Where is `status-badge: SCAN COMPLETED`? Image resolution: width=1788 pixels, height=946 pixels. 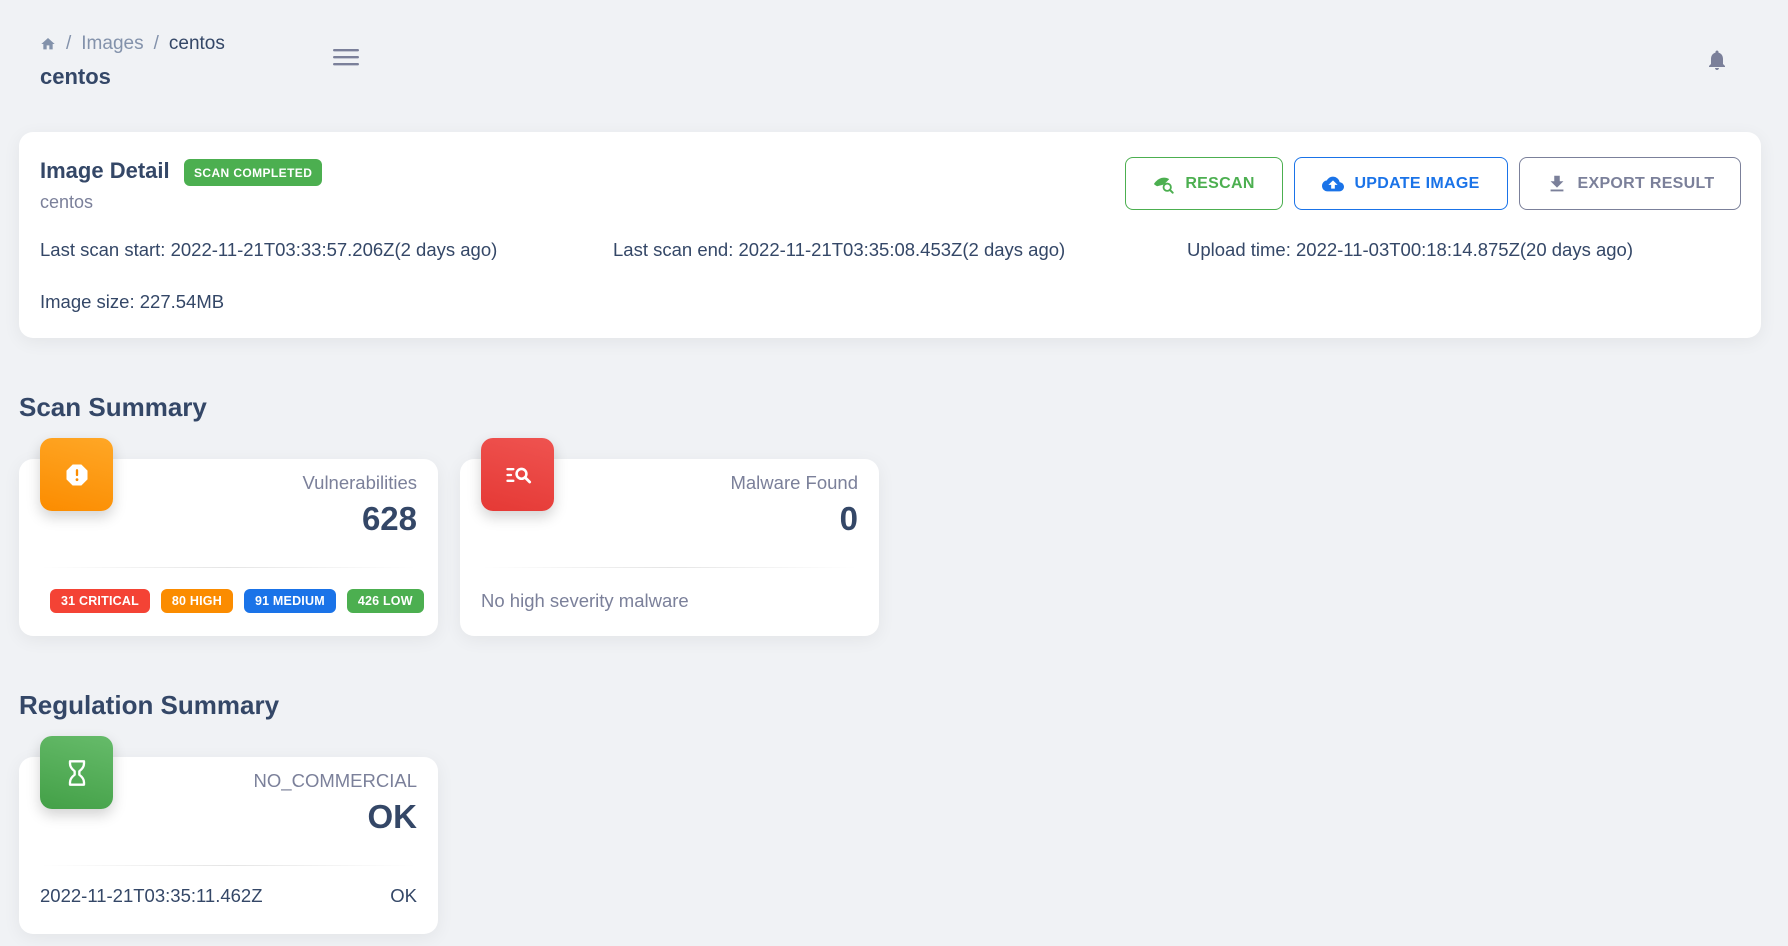
status-badge: SCAN COMPLETED is located at coordinates (253, 172).